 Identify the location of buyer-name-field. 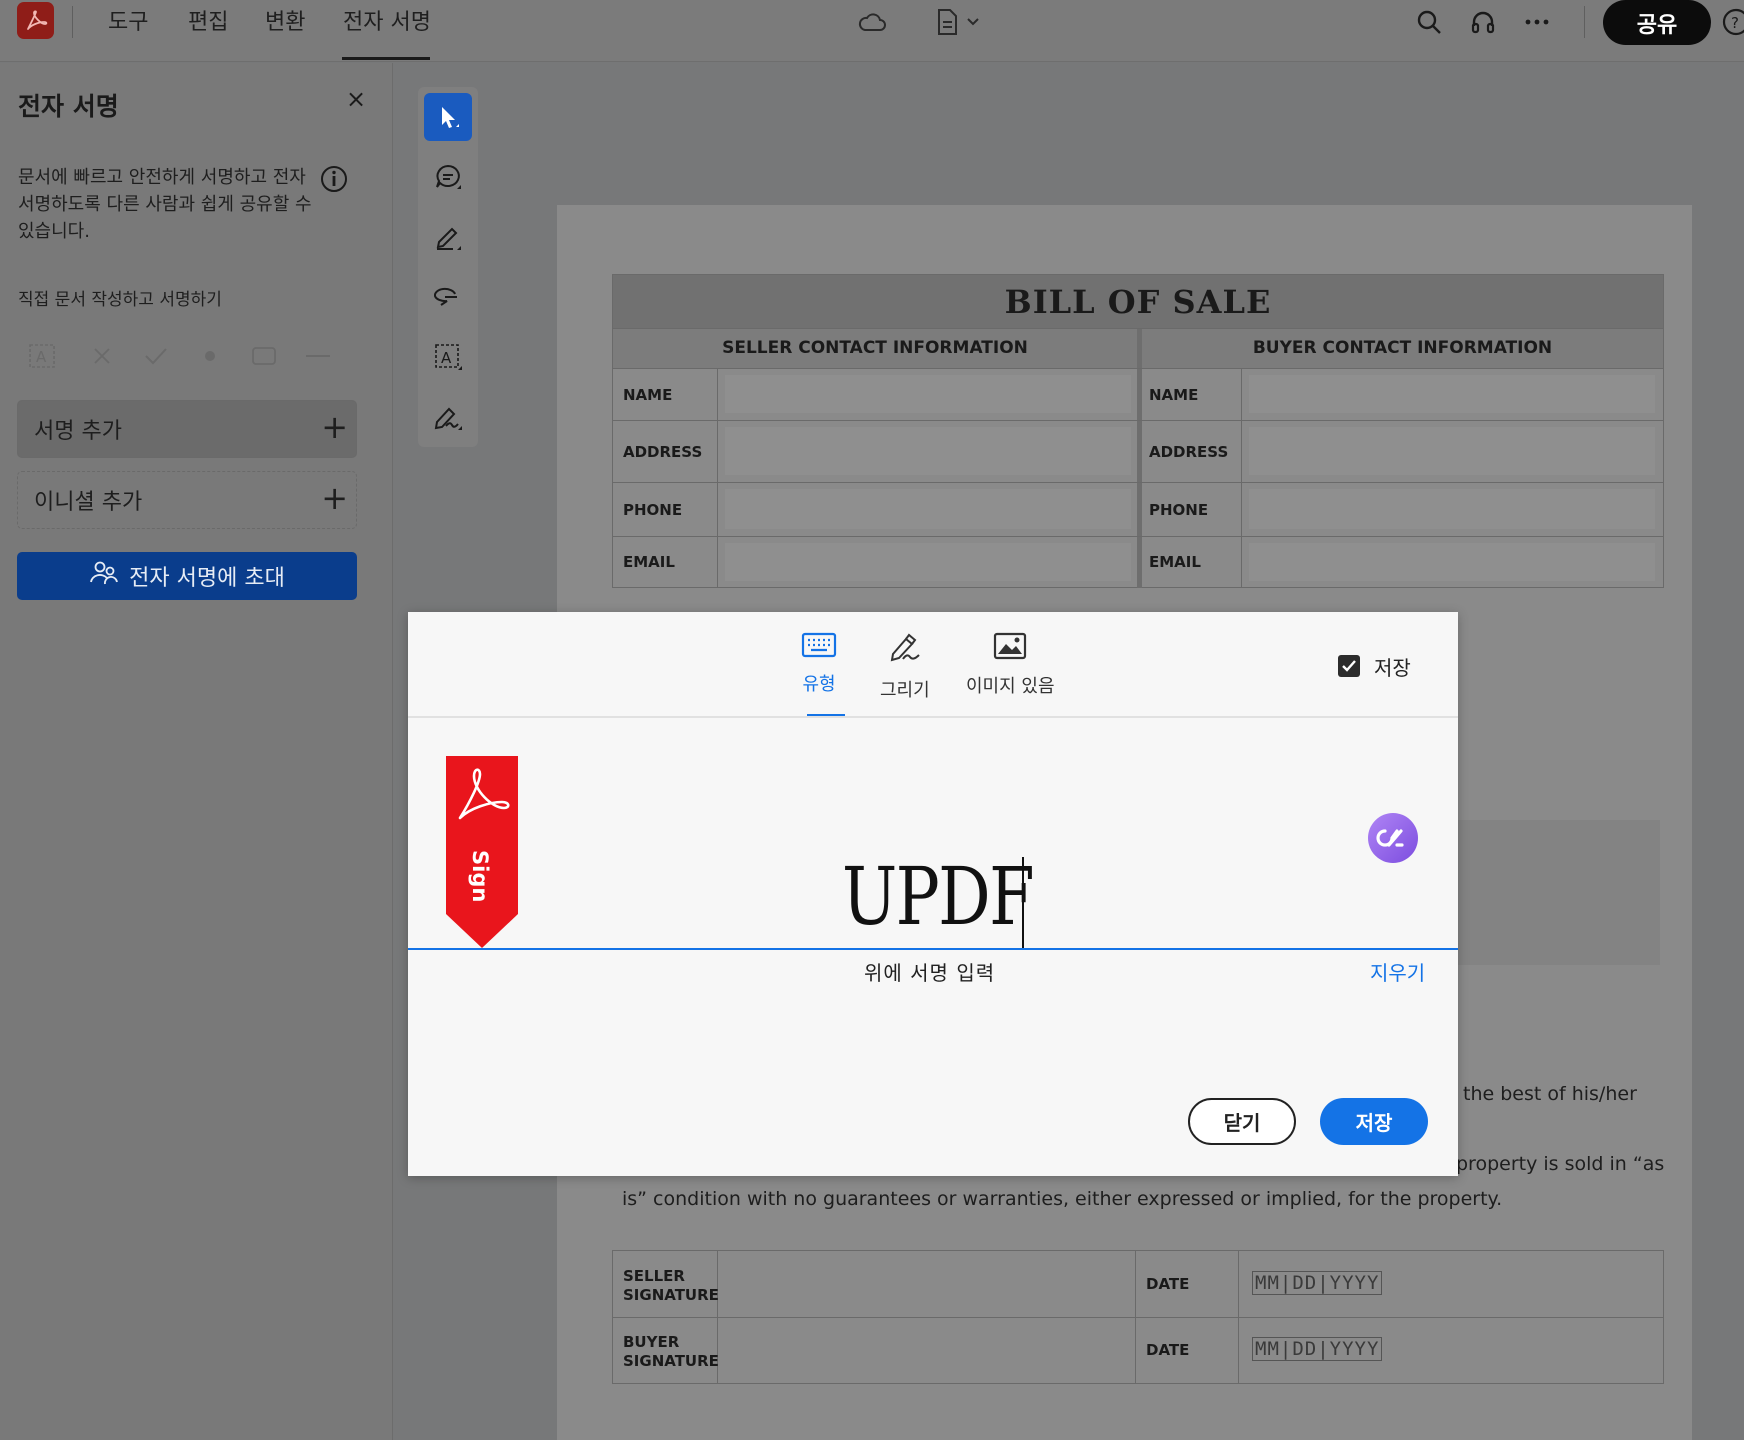
(1452, 394).